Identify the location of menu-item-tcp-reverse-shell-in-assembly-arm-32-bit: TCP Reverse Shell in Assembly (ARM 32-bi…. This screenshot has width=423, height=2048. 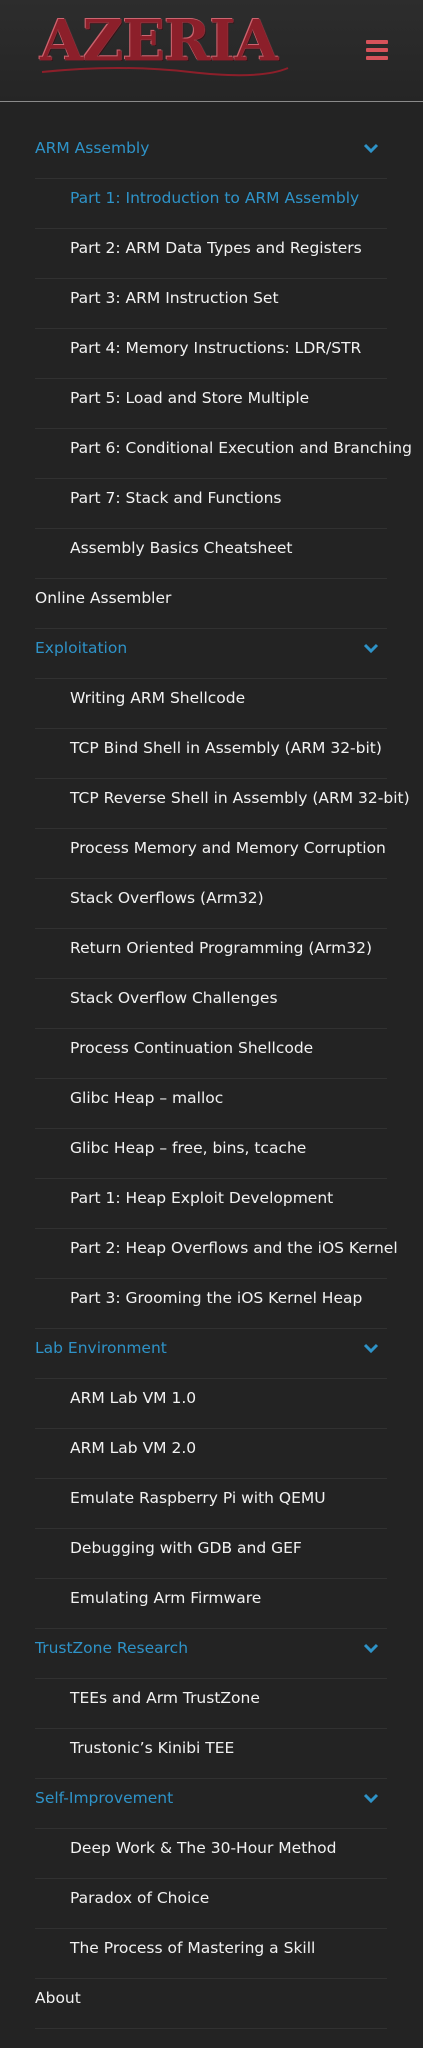
(222, 804).